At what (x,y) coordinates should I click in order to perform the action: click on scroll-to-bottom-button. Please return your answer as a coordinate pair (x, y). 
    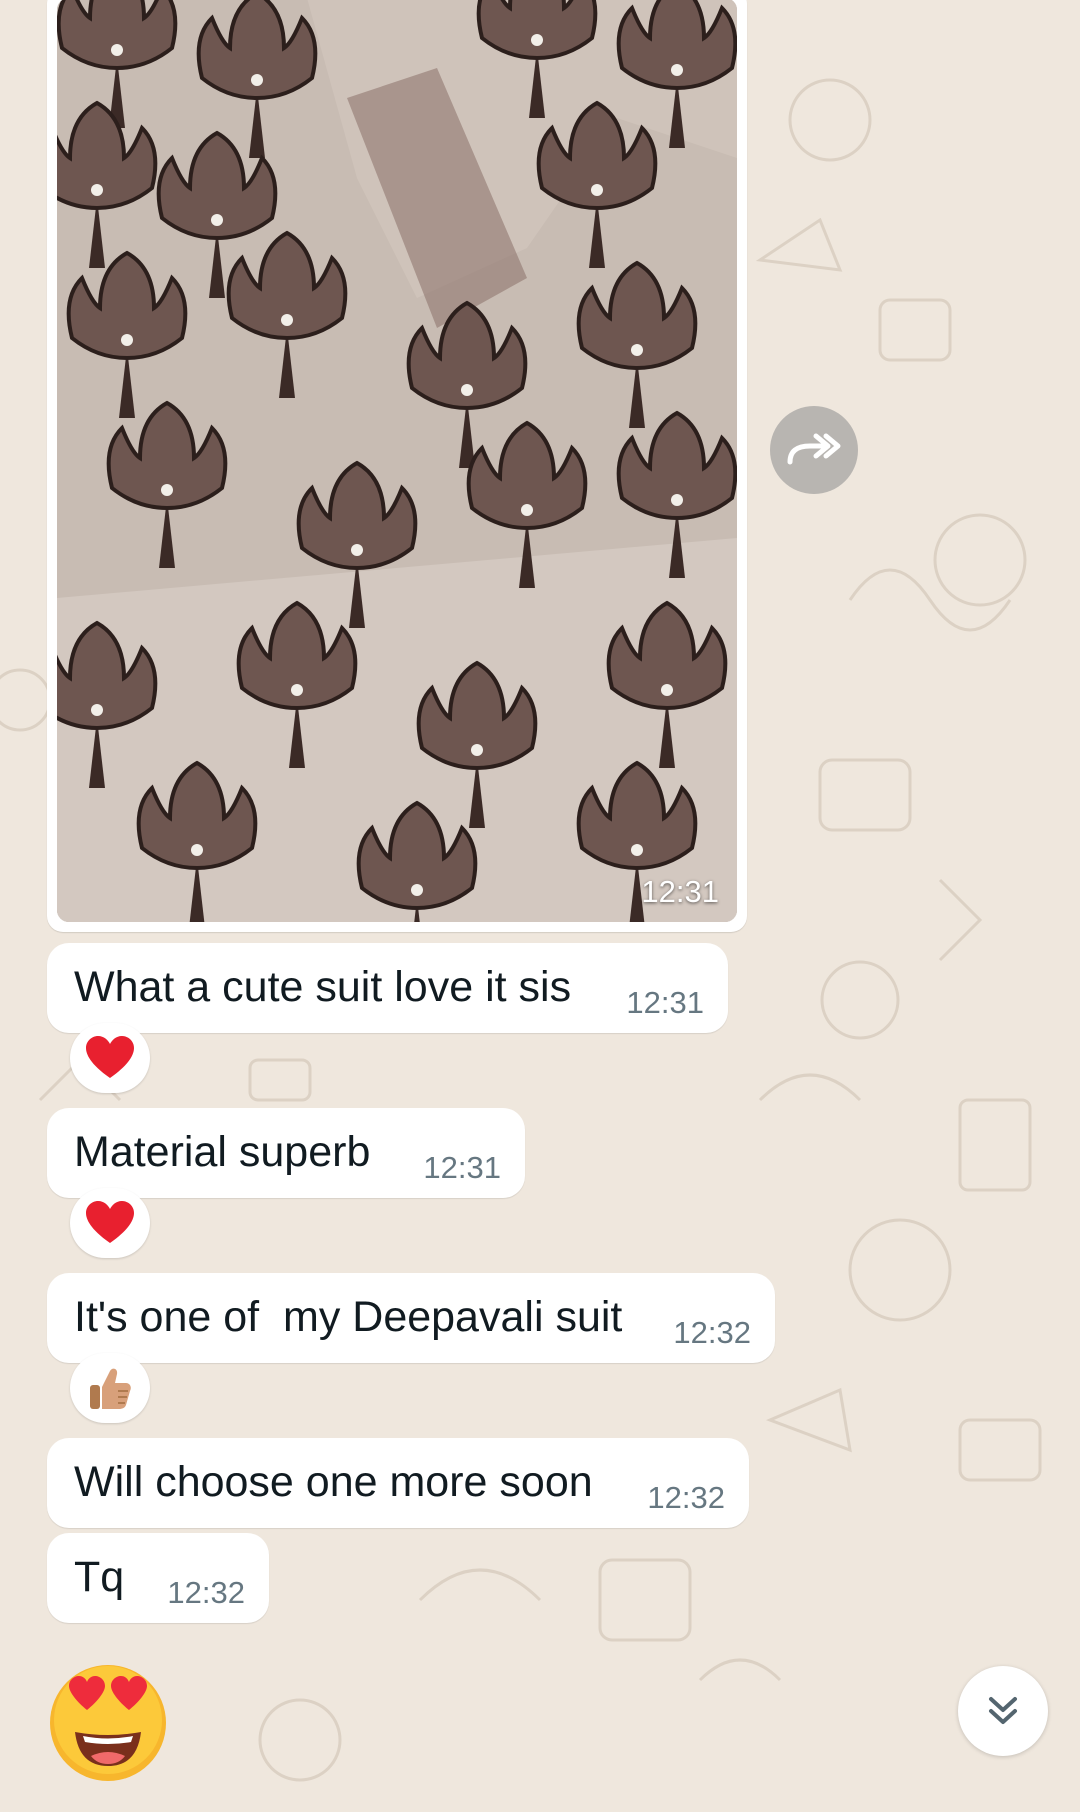
    Looking at the image, I should click on (1003, 1711).